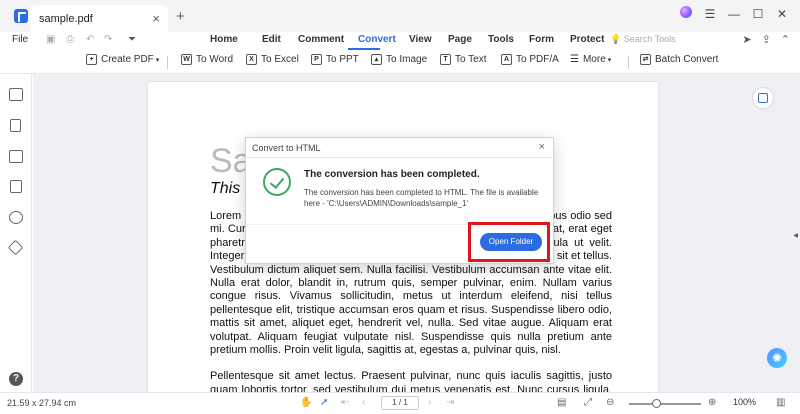 The height and width of the screenshot is (414, 800). I want to click on fit-page-icon: ⤢, so click(588, 402).